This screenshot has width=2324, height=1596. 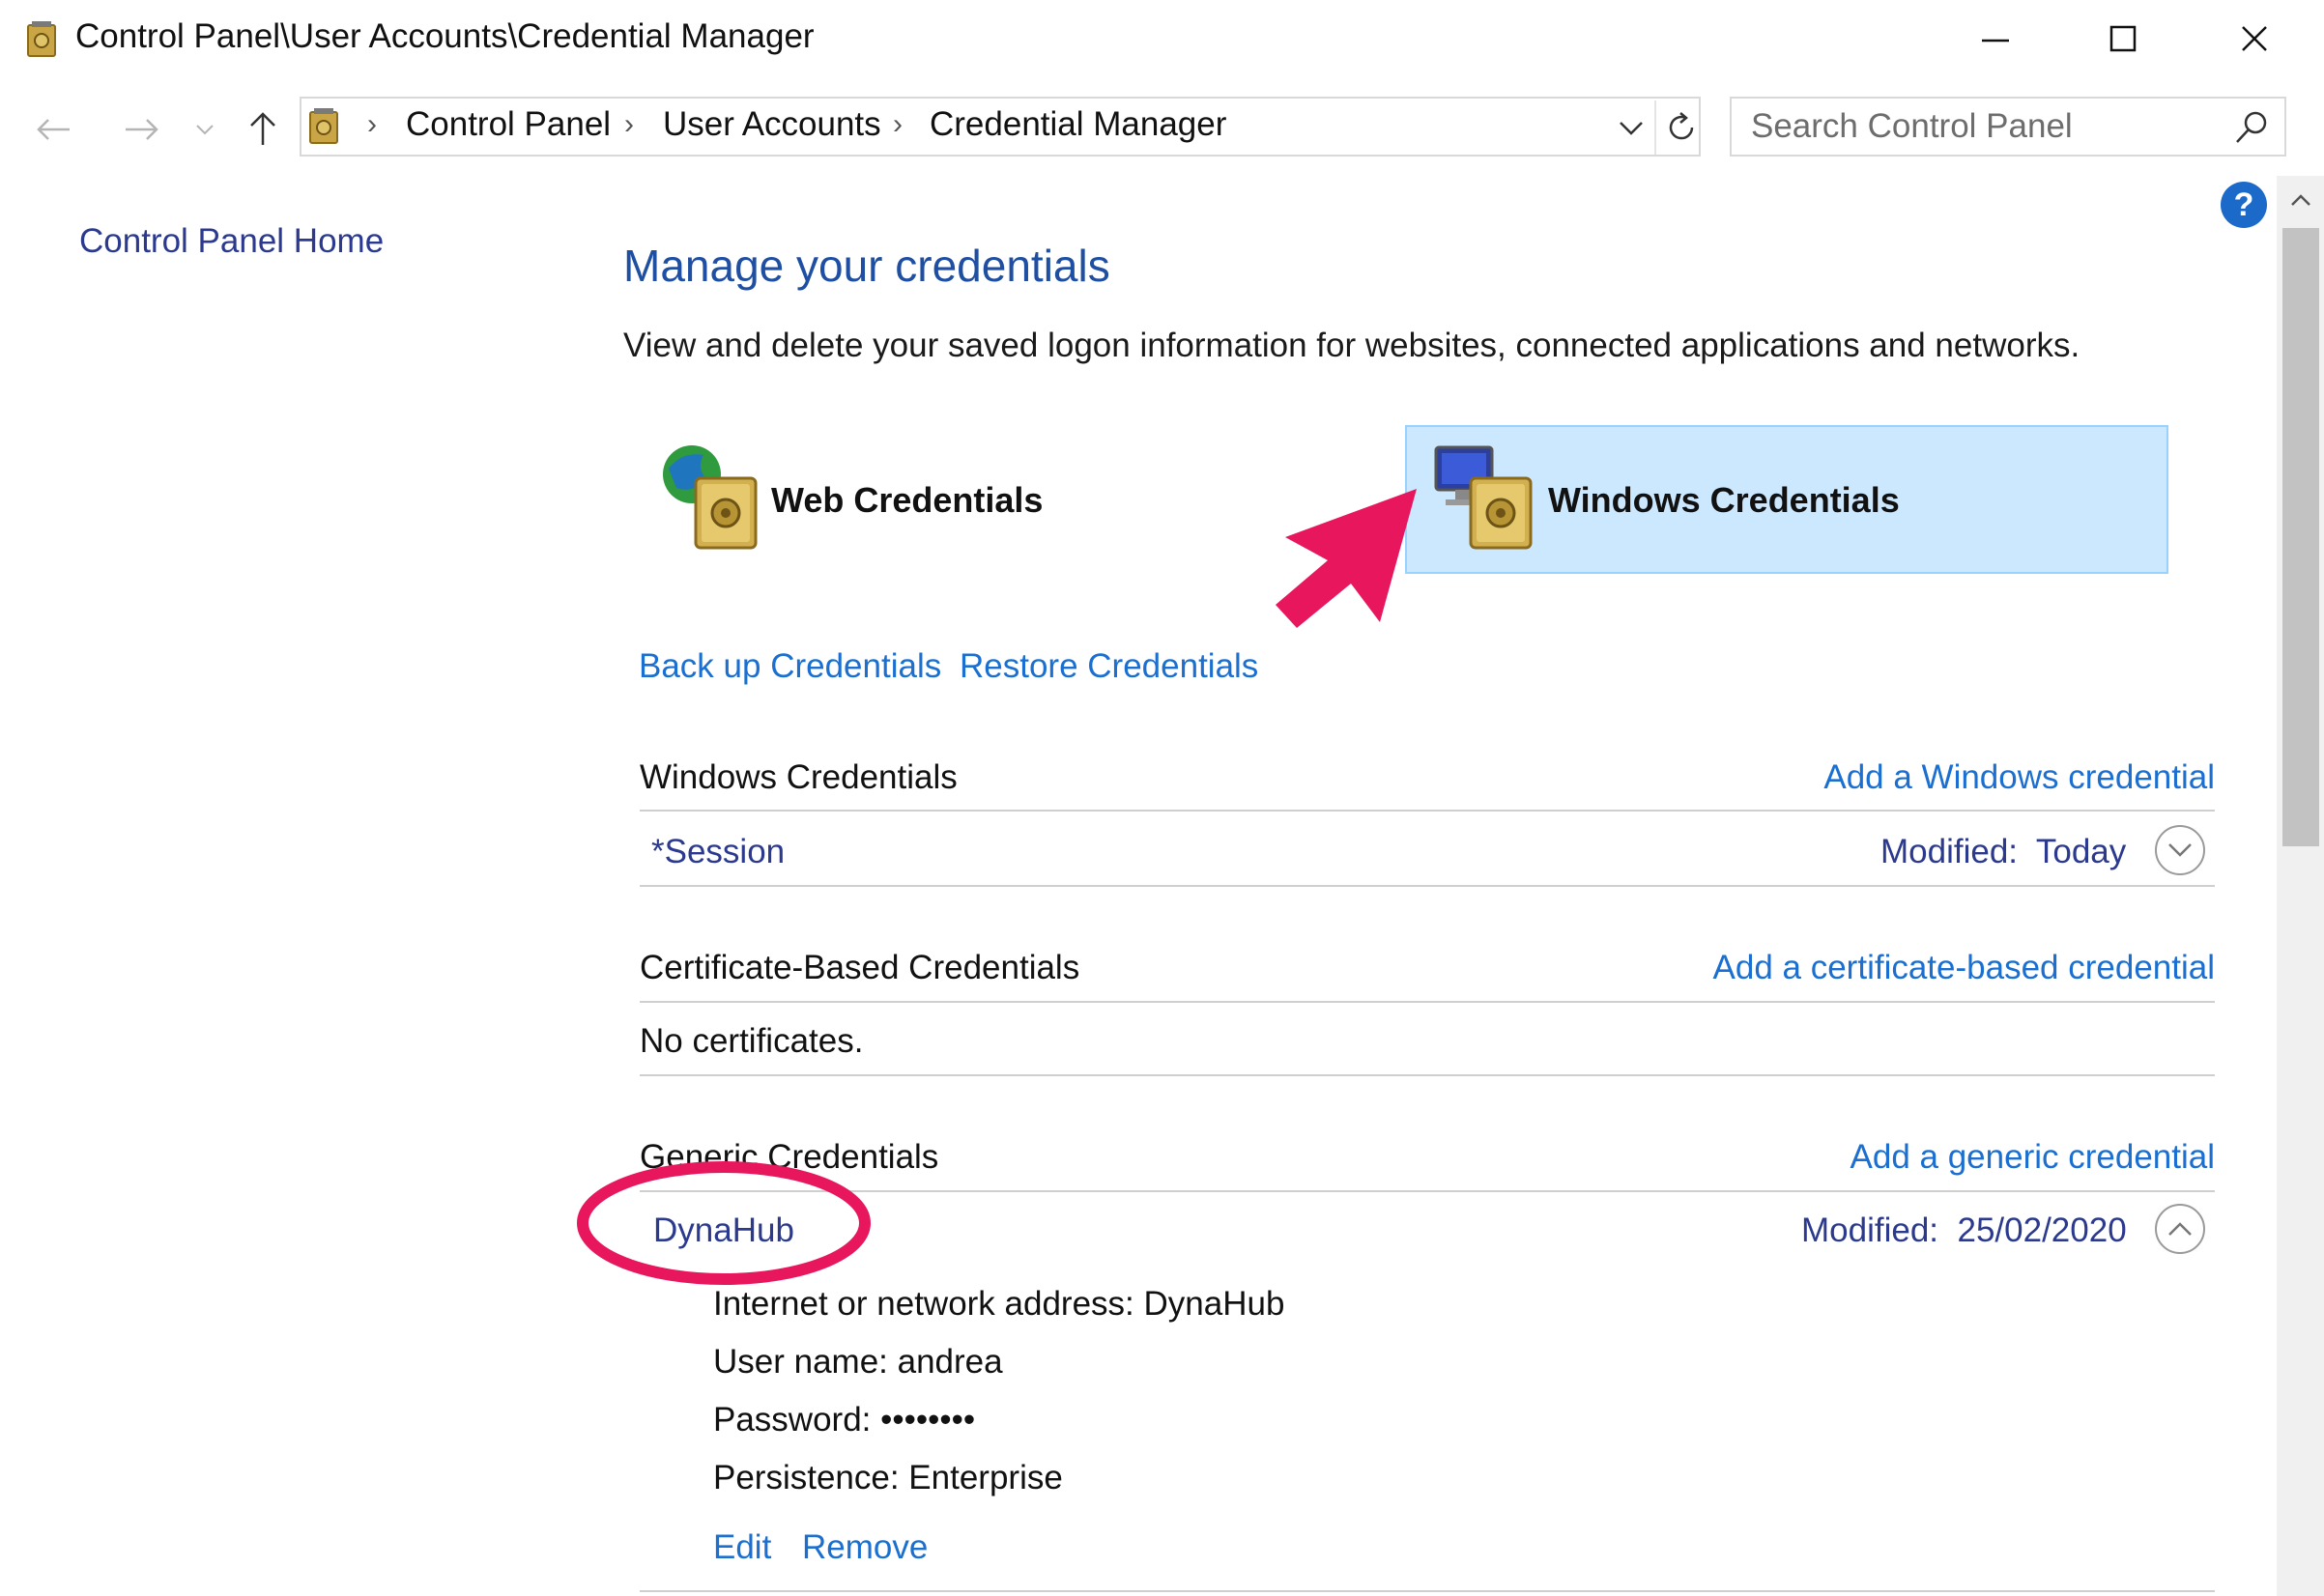 I want to click on arrow-right-icon, so click(x=142, y=129).